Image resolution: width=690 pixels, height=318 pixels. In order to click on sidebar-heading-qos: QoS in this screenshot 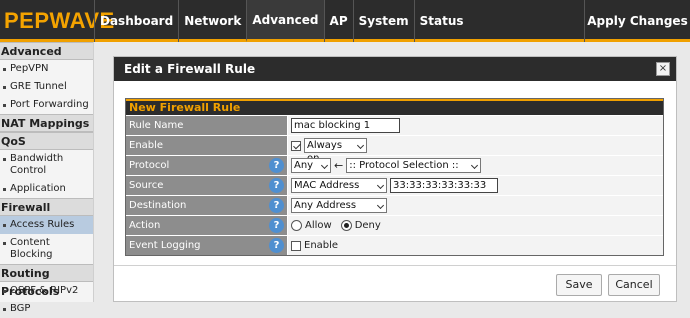, I will do `click(46, 141)`.